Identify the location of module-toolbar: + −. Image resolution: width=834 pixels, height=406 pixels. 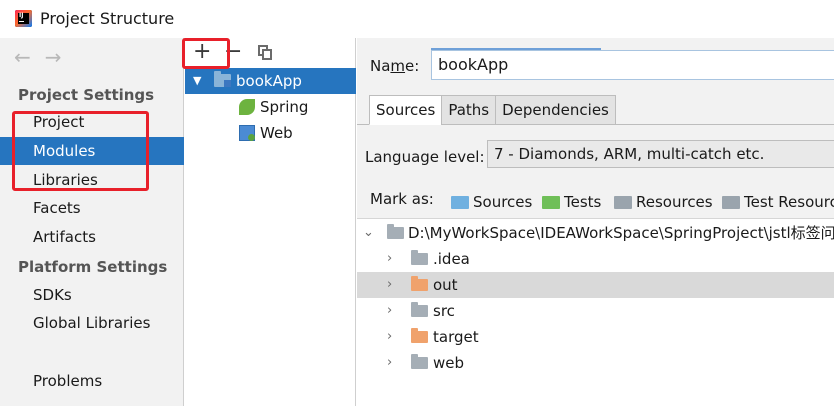
(270, 53).